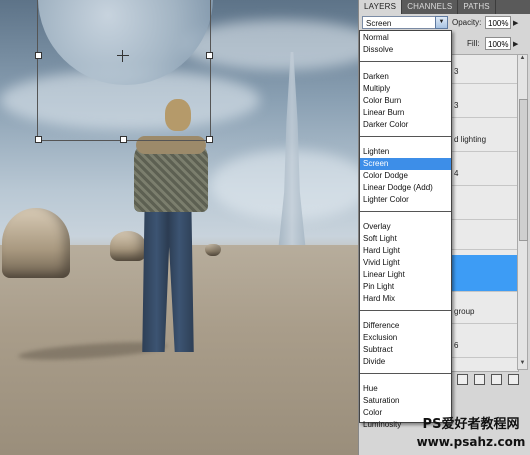 The width and height of the screenshot is (530, 455). What do you see at coordinates (484, 345) in the screenshot?
I see `layer-row: 6` at bounding box center [484, 345].